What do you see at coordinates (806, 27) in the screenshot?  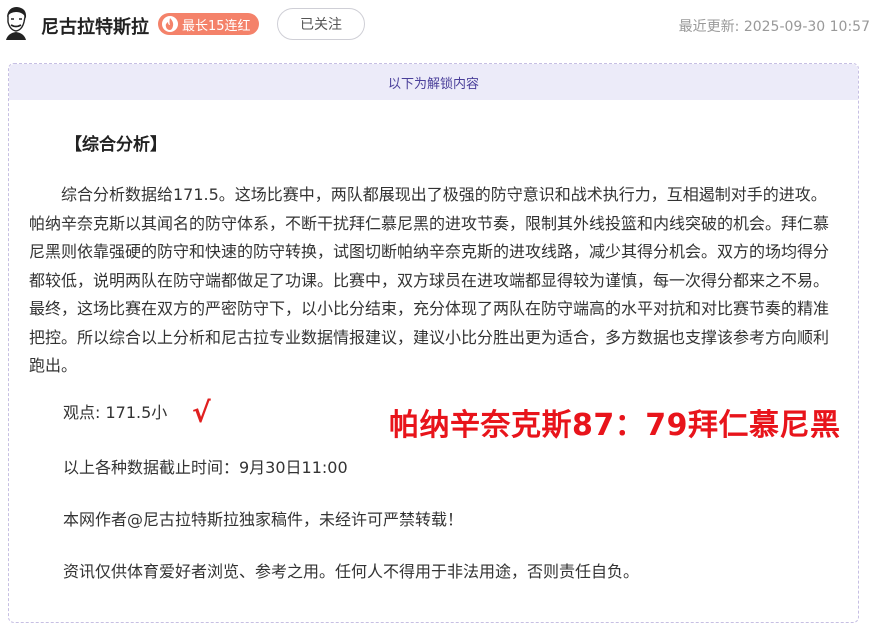 I see `last-update-time: 2025-09-30 10:57` at bounding box center [806, 27].